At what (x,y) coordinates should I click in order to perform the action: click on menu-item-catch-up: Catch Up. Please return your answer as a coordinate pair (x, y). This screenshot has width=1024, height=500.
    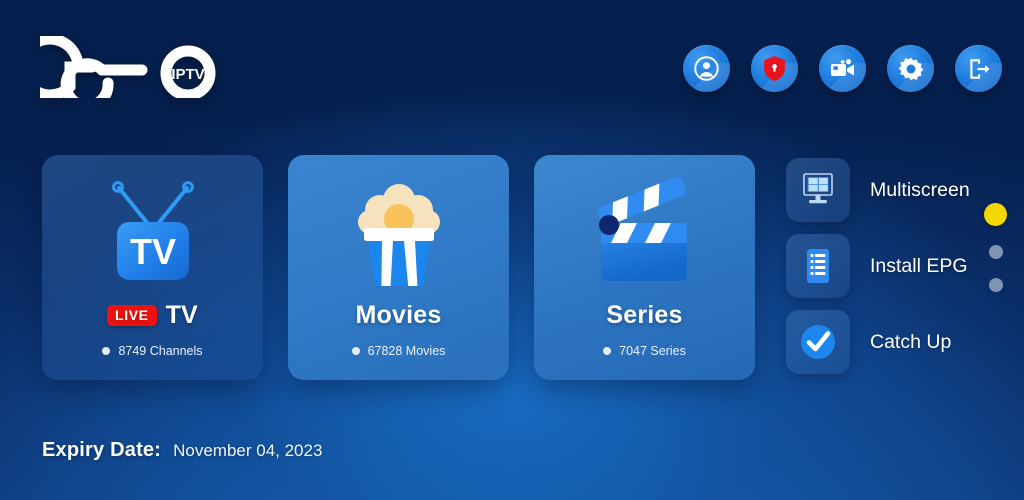
    Looking at the image, I should click on (878, 342).